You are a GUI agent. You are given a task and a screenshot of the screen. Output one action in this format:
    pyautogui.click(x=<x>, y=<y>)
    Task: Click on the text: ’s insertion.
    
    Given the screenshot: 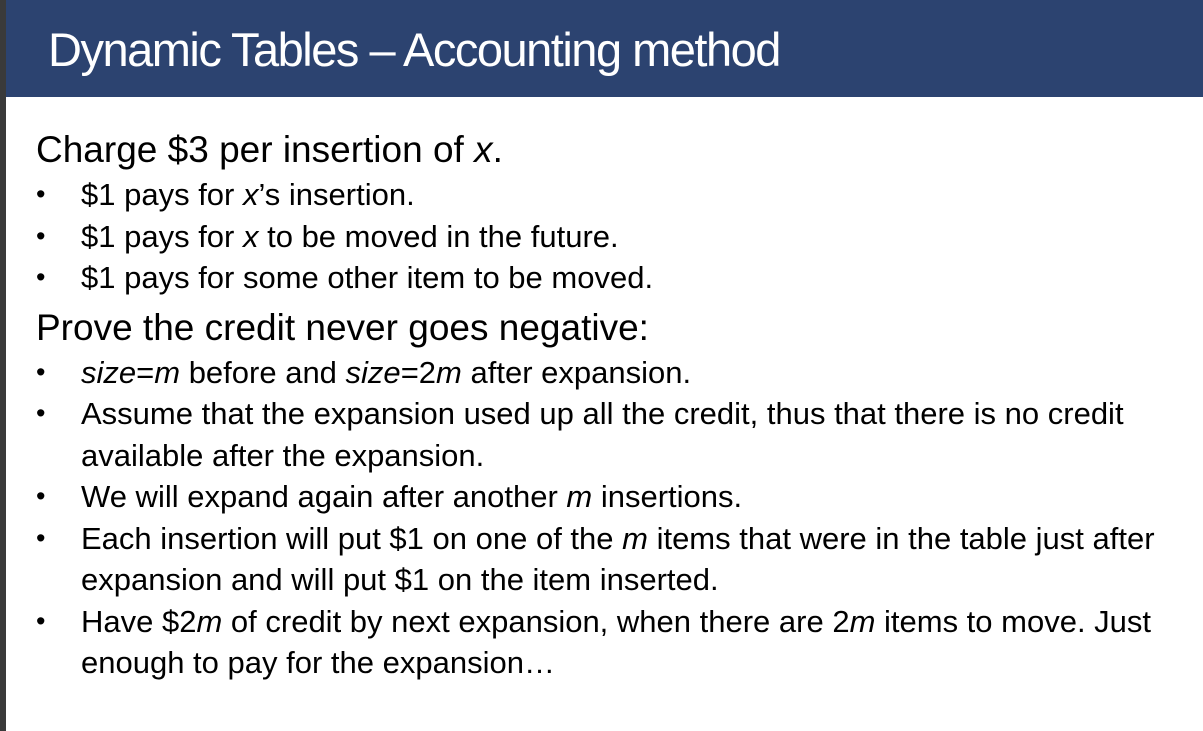 What is the action you would take?
    pyautogui.click(x=336, y=194)
    